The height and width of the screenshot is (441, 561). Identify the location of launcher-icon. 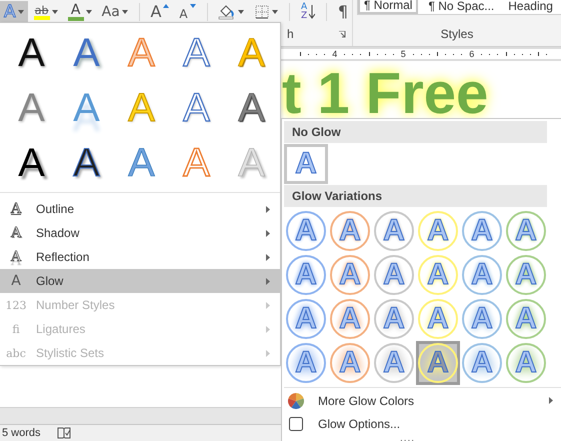
(342, 34).